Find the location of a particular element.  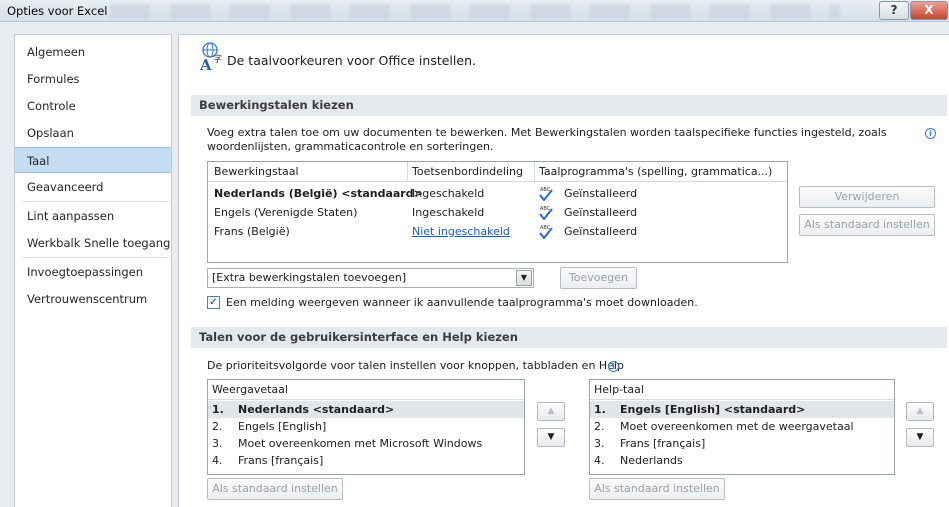

column-header-editing-language: Bewerkingstaal is located at coordinates (256, 171).